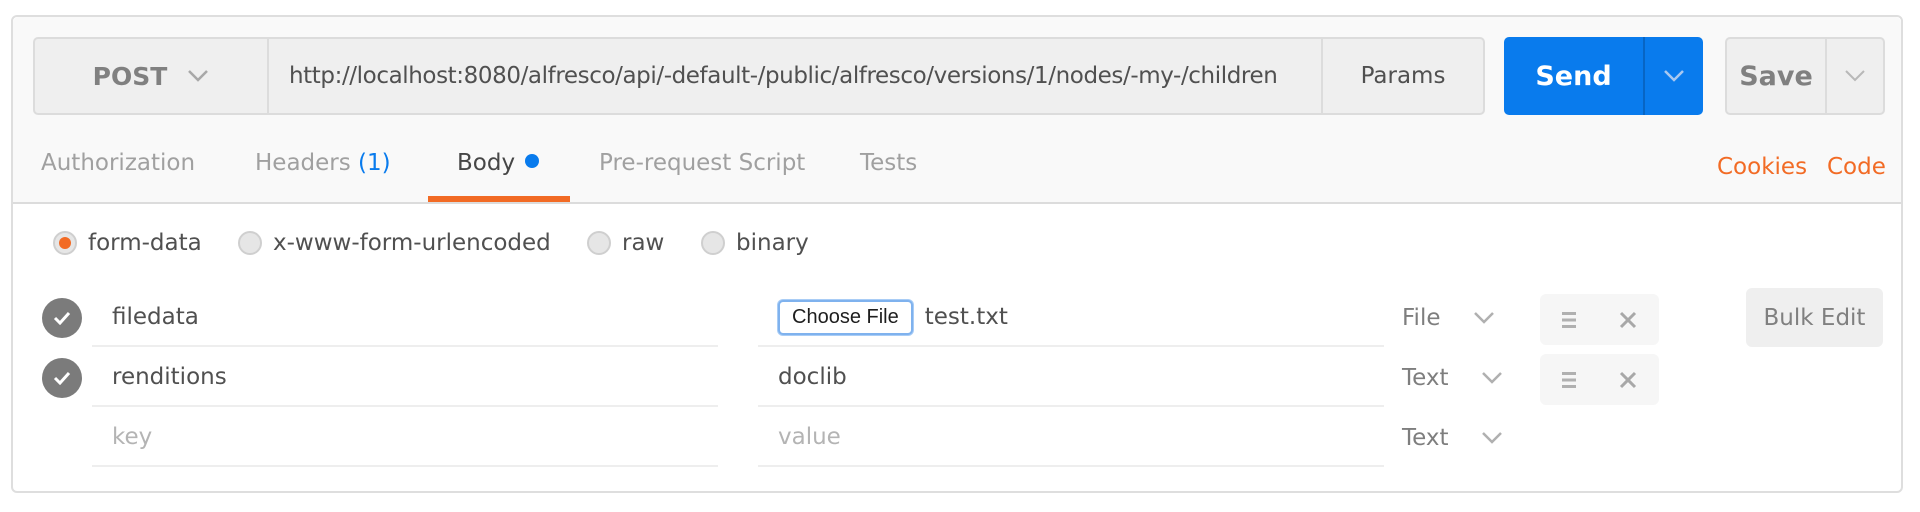  Describe the element at coordinates (1777, 76) in the screenshot. I see `save-button: Save` at that location.